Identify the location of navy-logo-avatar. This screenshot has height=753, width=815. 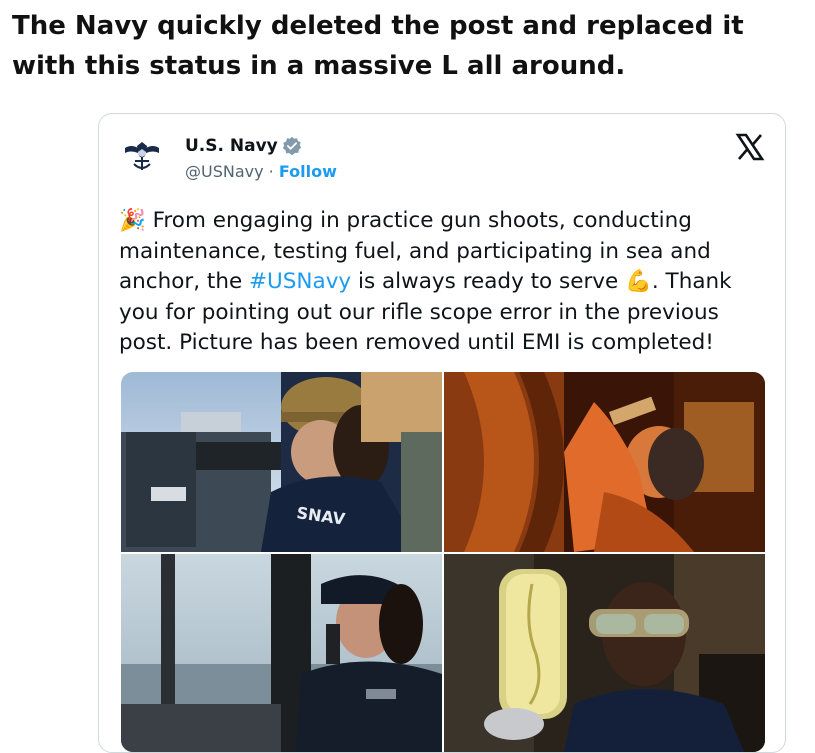
(142, 155).